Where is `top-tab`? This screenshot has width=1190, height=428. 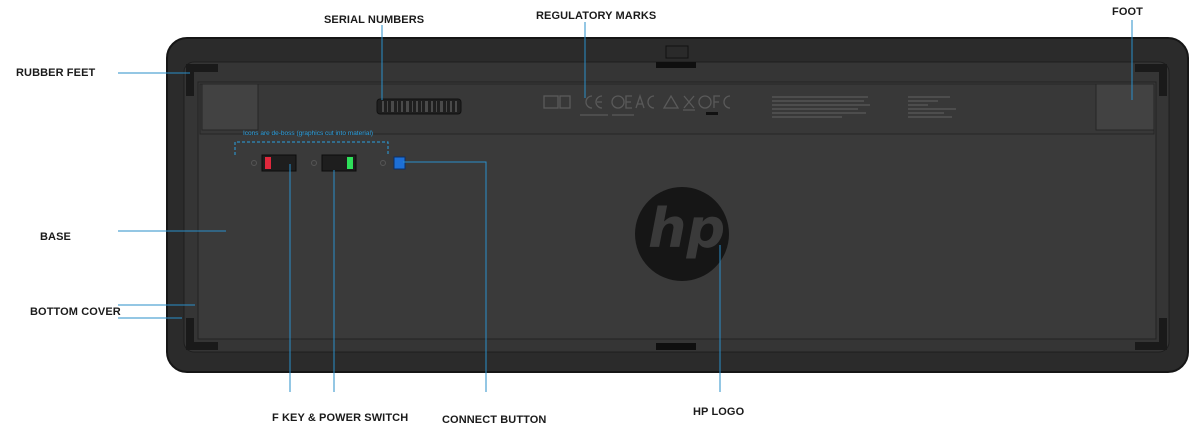 top-tab is located at coordinates (677, 52).